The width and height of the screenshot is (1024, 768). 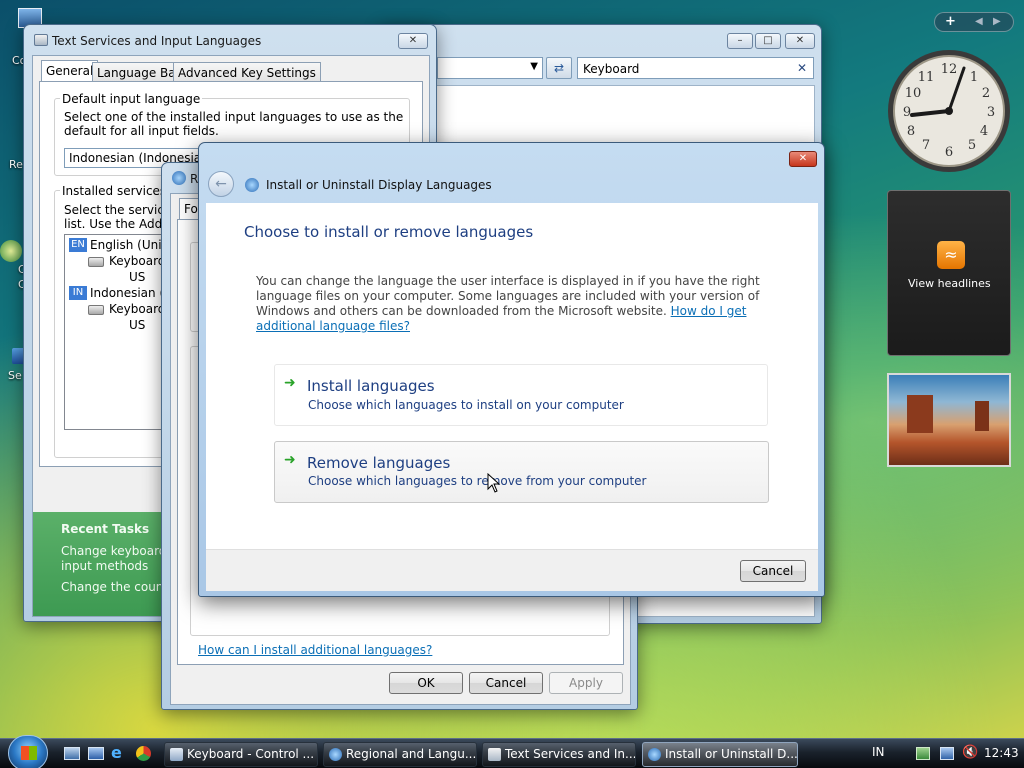 I want to click on back-arrow-icon: ←, so click(x=221, y=184).